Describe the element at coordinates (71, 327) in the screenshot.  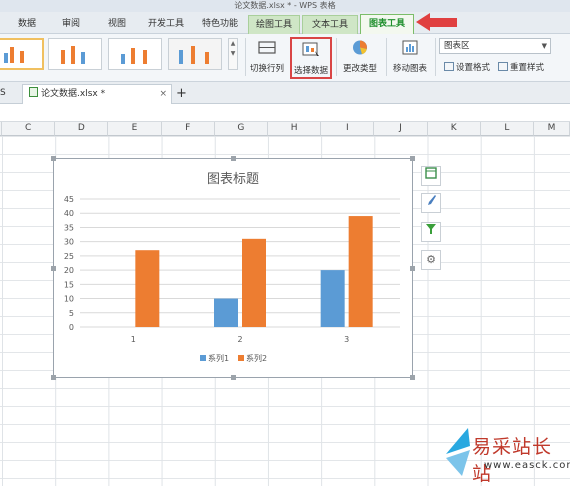
I see `y-tick-label: 0` at that location.